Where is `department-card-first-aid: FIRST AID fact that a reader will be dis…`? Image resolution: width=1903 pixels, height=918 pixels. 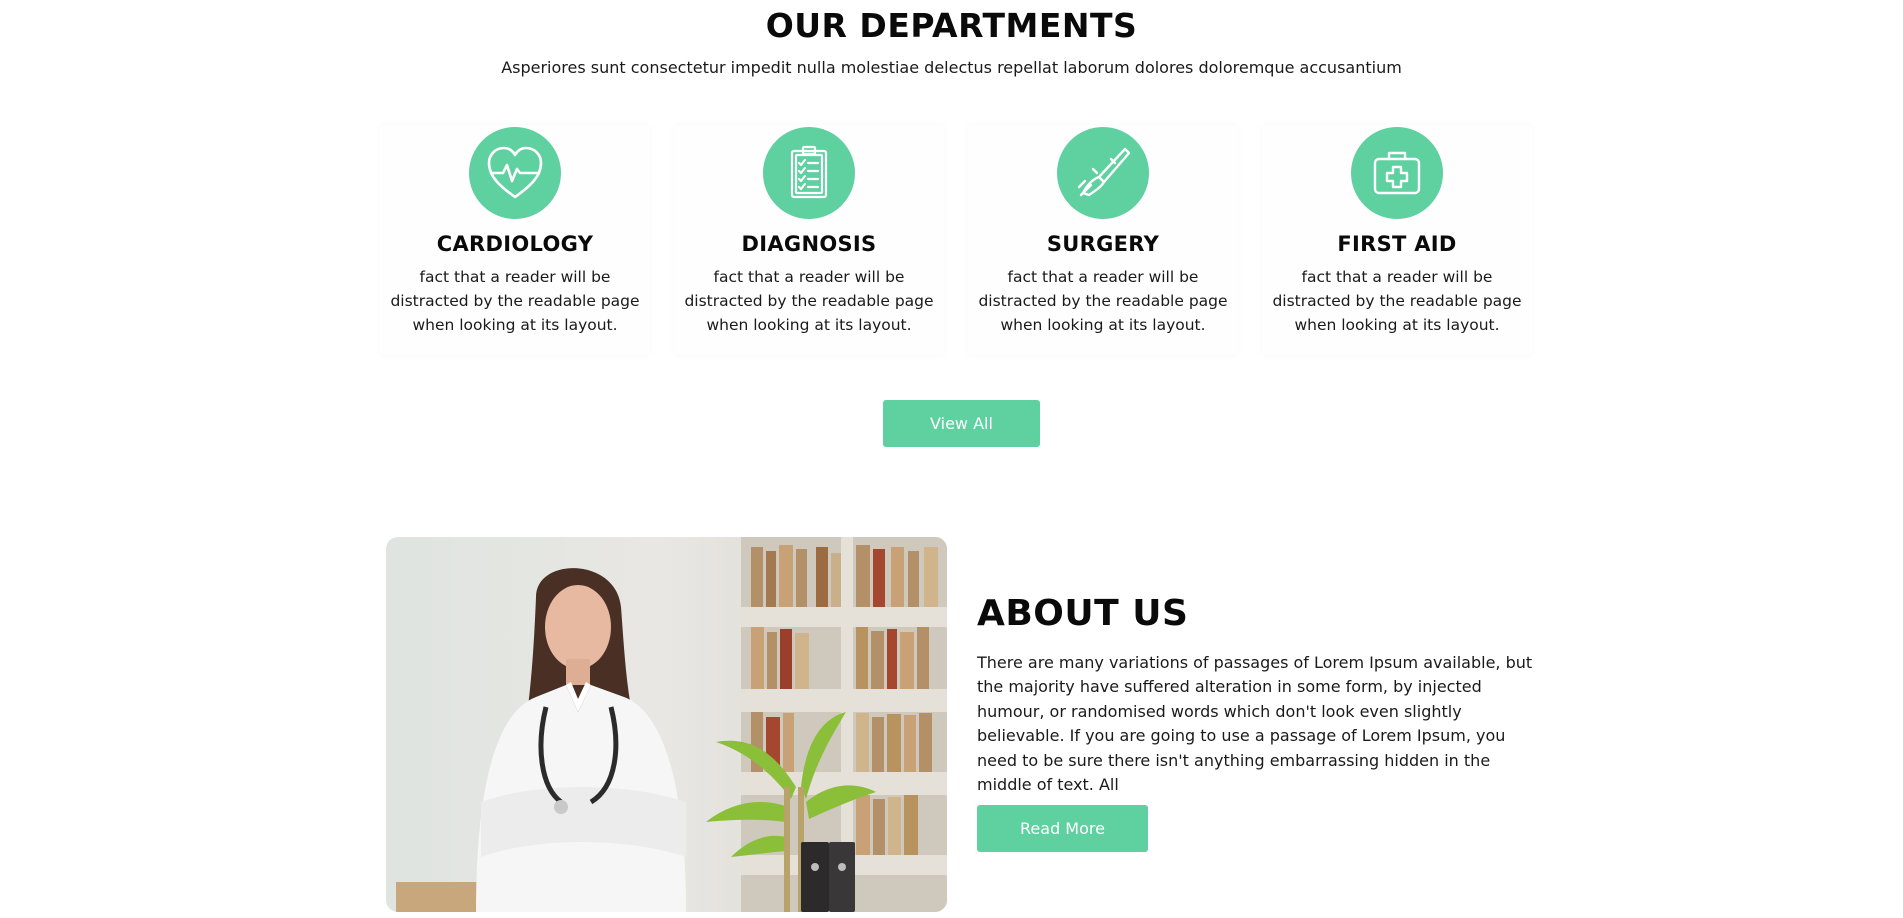
department-card-first-aid: FIRST AID fact that a reader will be dis… is located at coordinates (1397, 240).